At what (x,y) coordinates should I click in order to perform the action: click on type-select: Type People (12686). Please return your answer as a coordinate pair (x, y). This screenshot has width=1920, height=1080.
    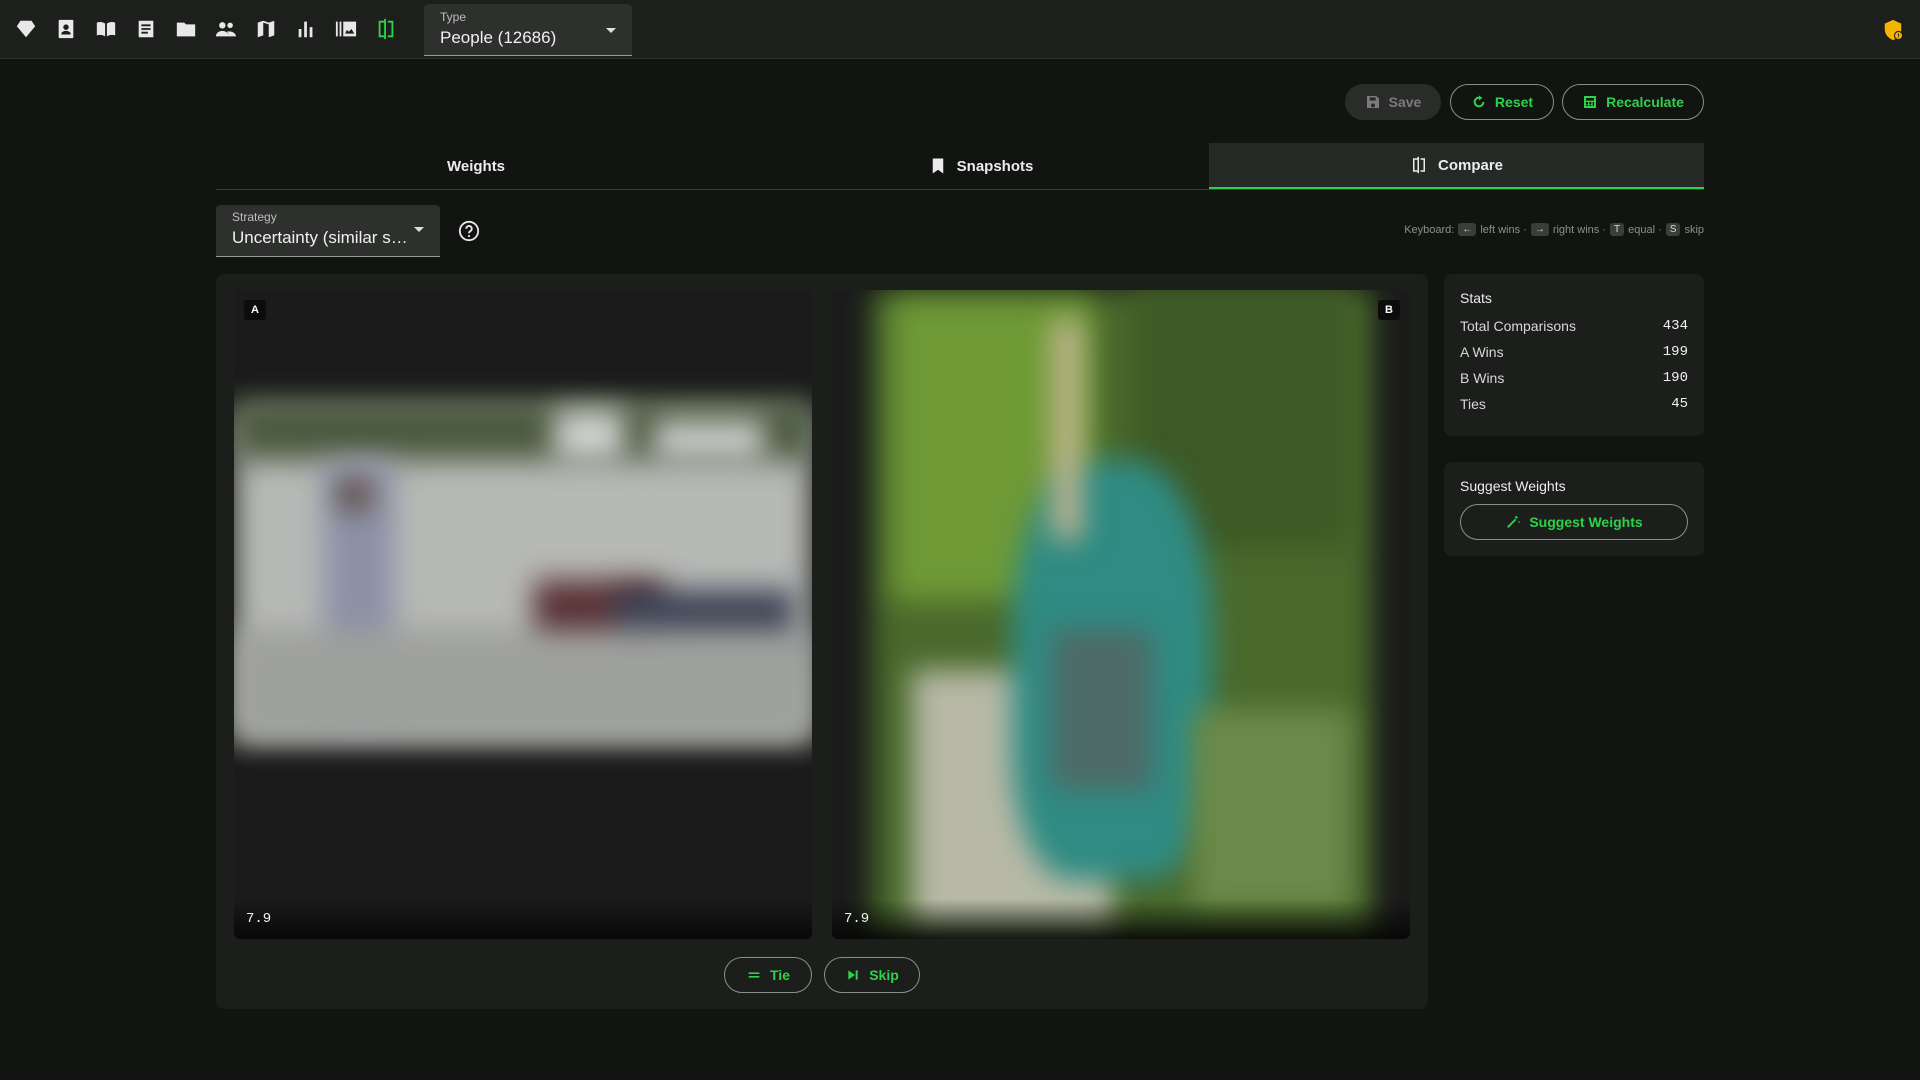
    Looking at the image, I should click on (528, 30).